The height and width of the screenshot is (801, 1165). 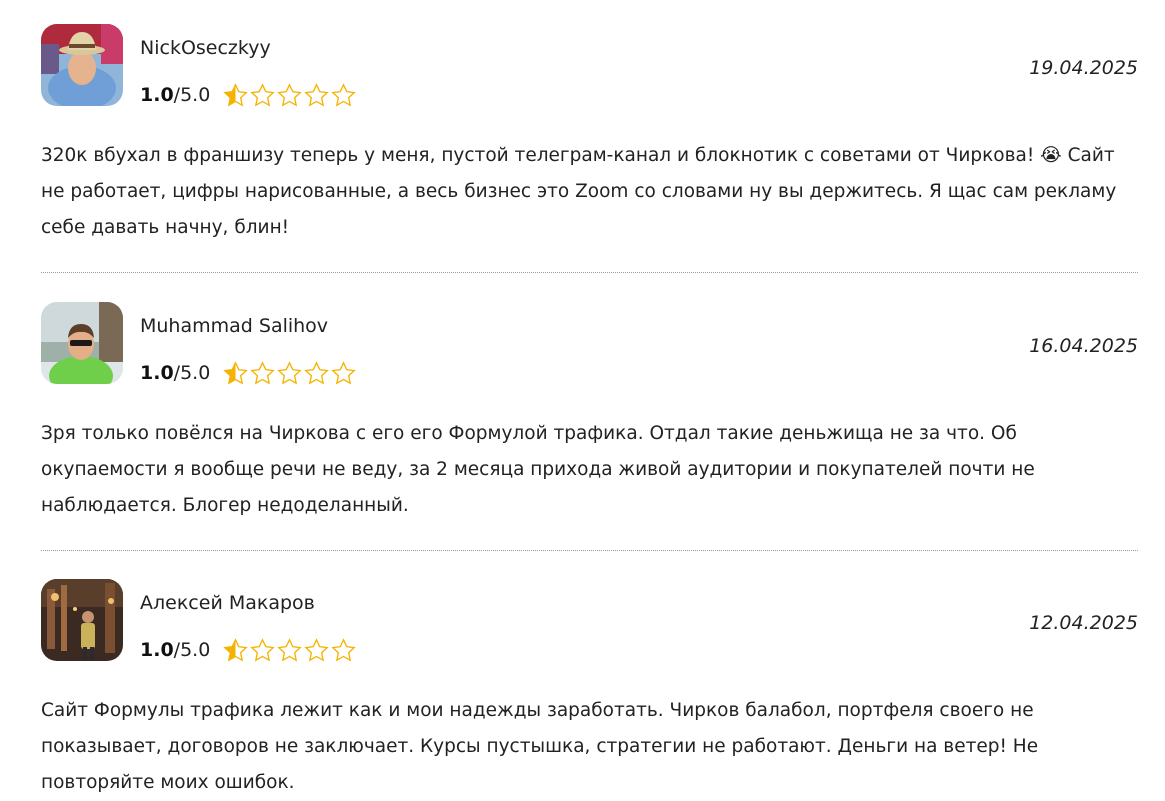 What do you see at coordinates (1083, 68) in the screenshot?
I see `review-date: 19.04.2025` at bounding box center [1083, 68].